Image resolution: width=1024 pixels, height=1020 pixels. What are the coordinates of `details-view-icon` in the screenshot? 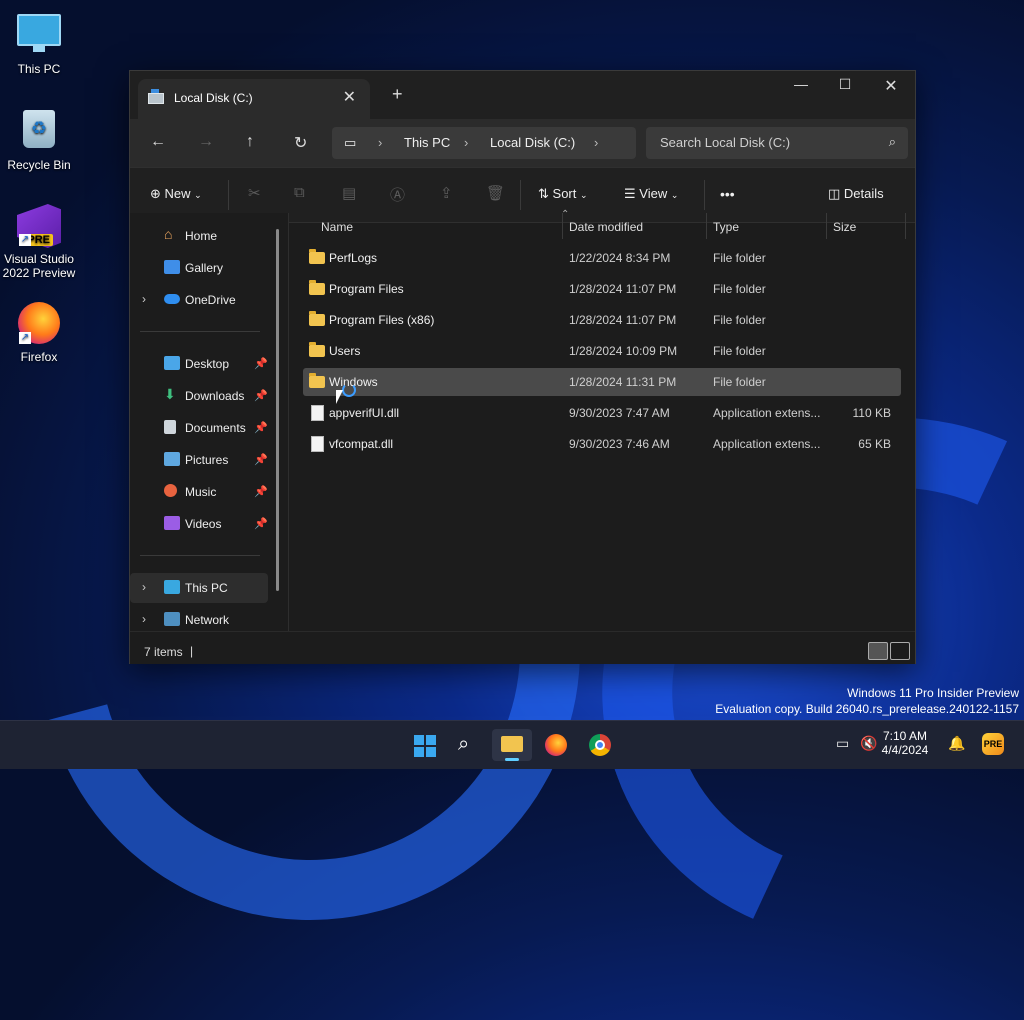 It's located at (878, 651).